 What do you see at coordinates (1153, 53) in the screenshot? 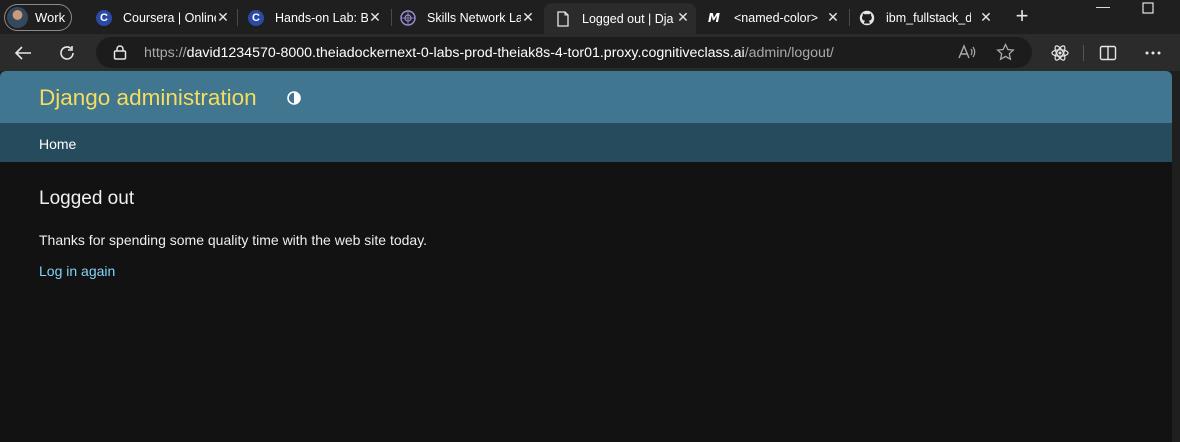
I see `more-options-icon` at bounding box center [1153, 53].